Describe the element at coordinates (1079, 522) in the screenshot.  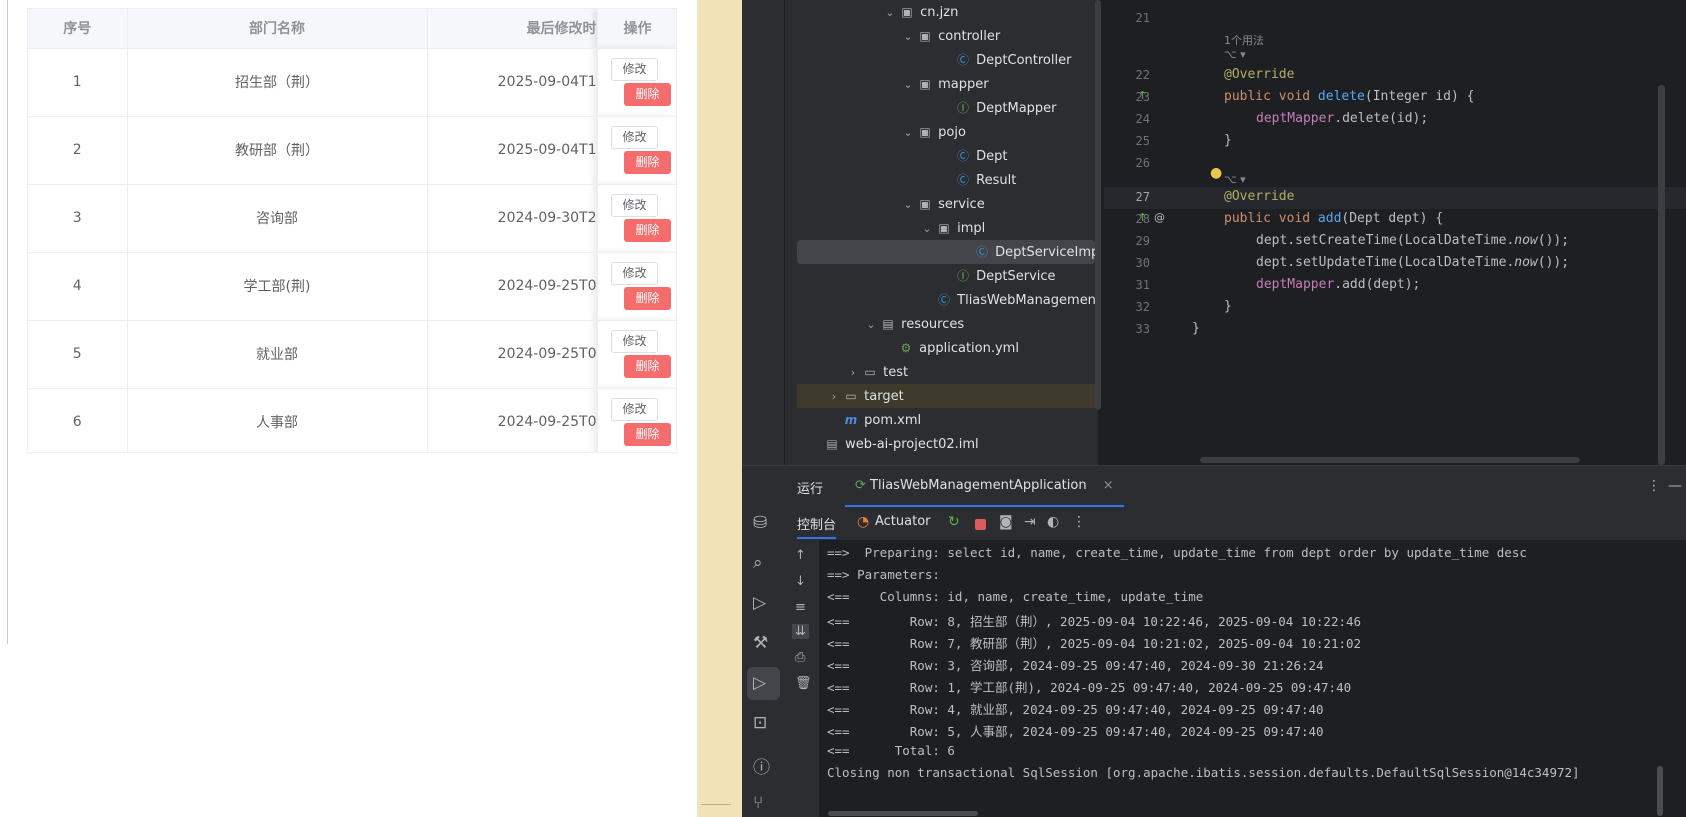
I see `more-icon: ⋮` at that location.